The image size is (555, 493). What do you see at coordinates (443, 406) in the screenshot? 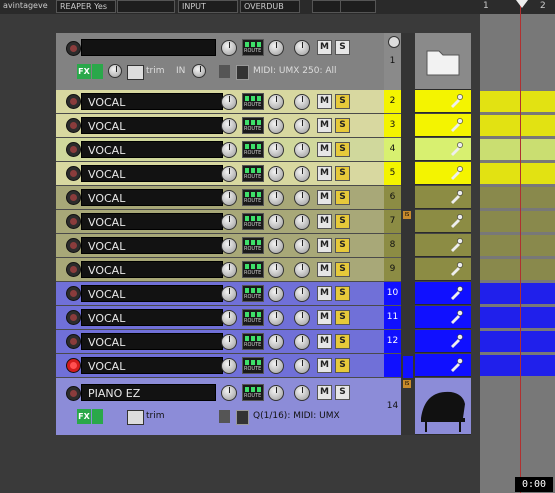
I see `piano-icon` at bounding box center [443, 406].